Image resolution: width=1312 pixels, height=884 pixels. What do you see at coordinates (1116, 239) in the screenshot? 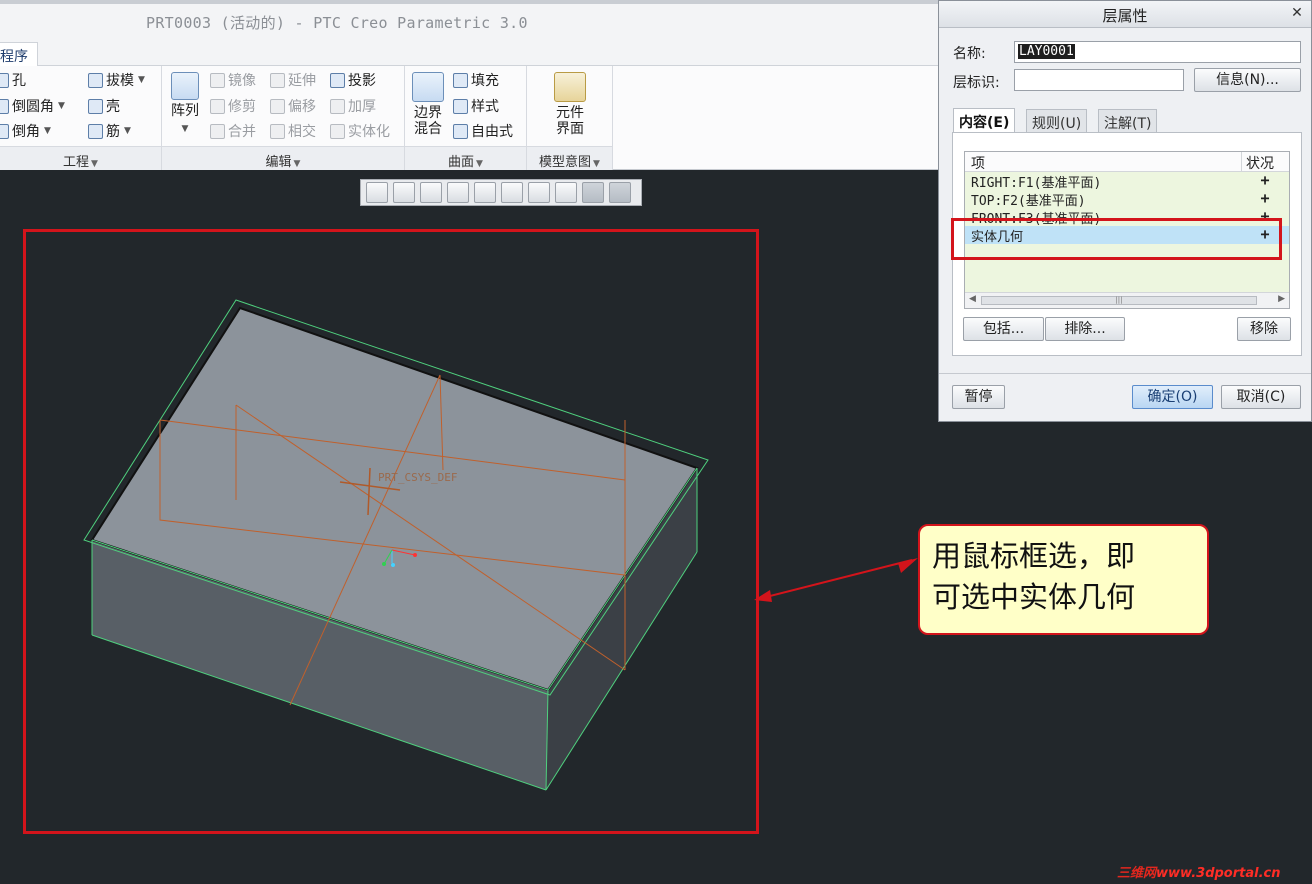
I see `highlight-box` at bounding box center [1116, 239].